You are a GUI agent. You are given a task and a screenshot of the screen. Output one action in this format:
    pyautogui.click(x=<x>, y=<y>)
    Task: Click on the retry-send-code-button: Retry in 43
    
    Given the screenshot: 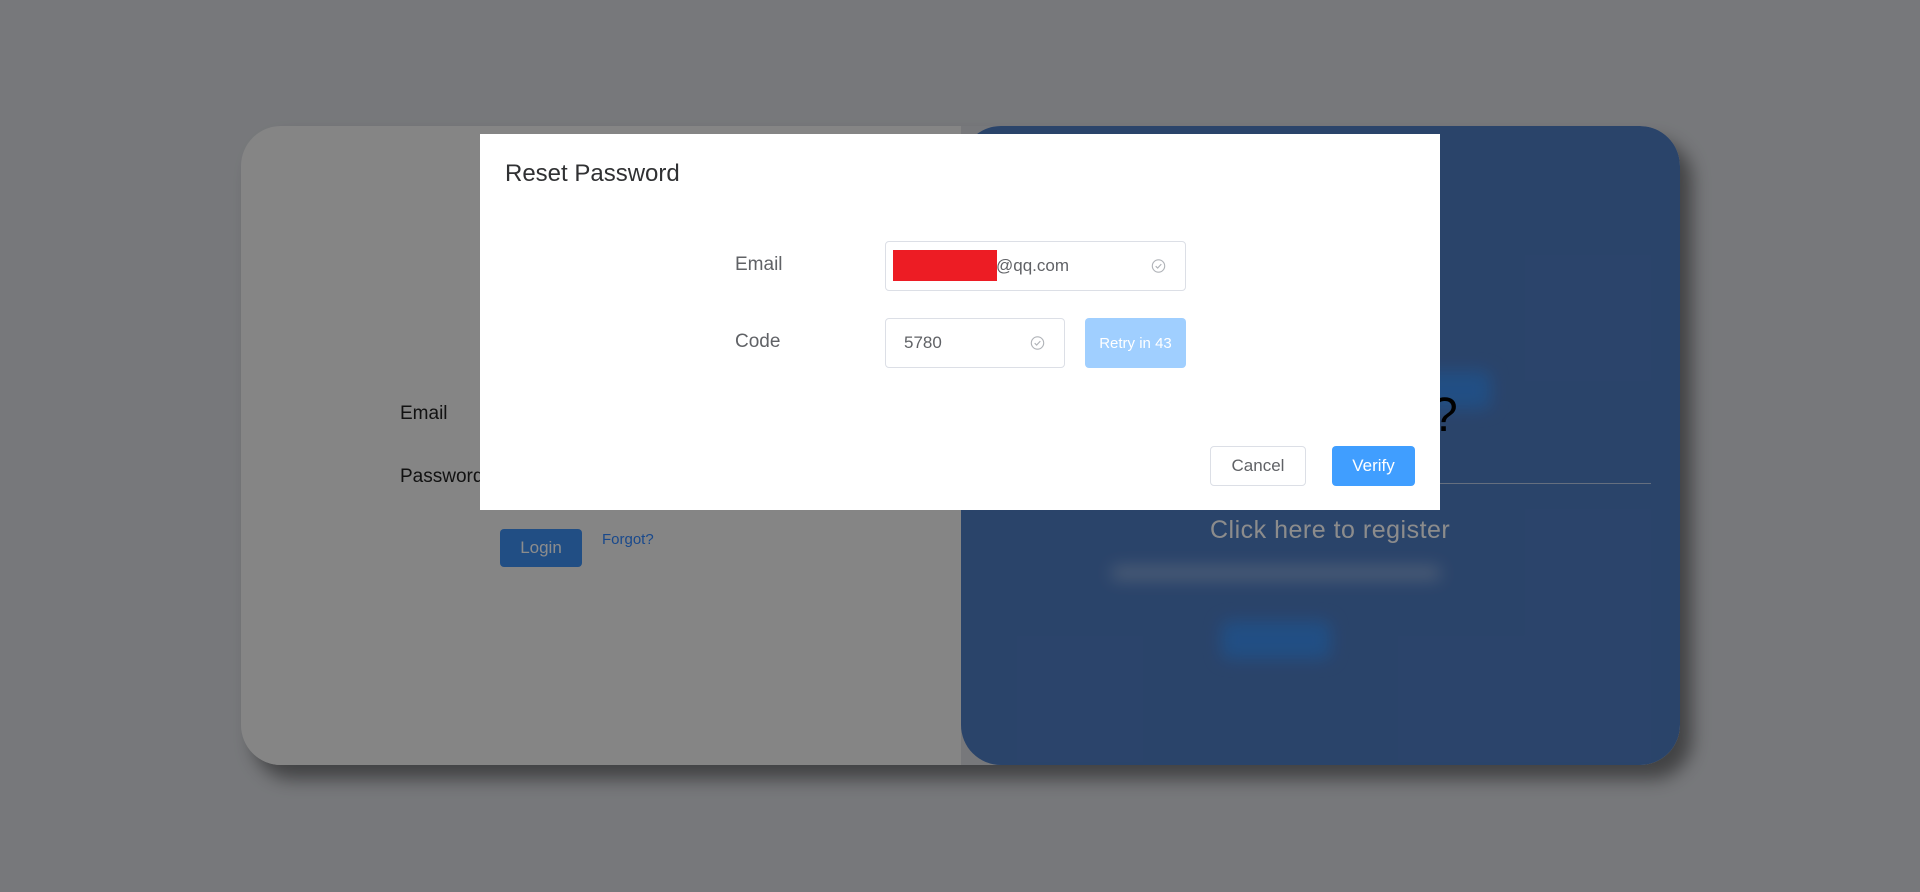 What is the action you would take?
    pyautogui.click(x=1135, y=343)
    